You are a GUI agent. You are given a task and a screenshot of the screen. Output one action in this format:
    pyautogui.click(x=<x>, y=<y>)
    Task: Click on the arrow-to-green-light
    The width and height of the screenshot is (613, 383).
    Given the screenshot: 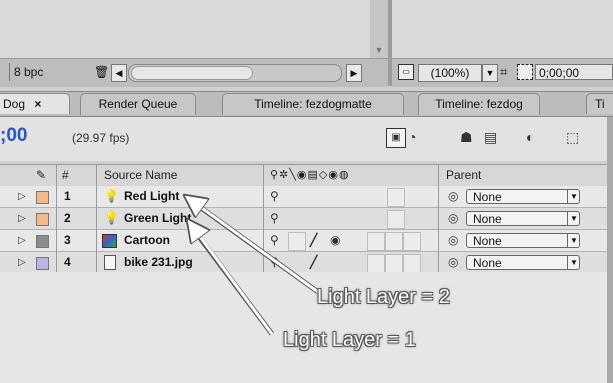 What is the action you would take?
    pyautogui.click(x=232, y=279)
    